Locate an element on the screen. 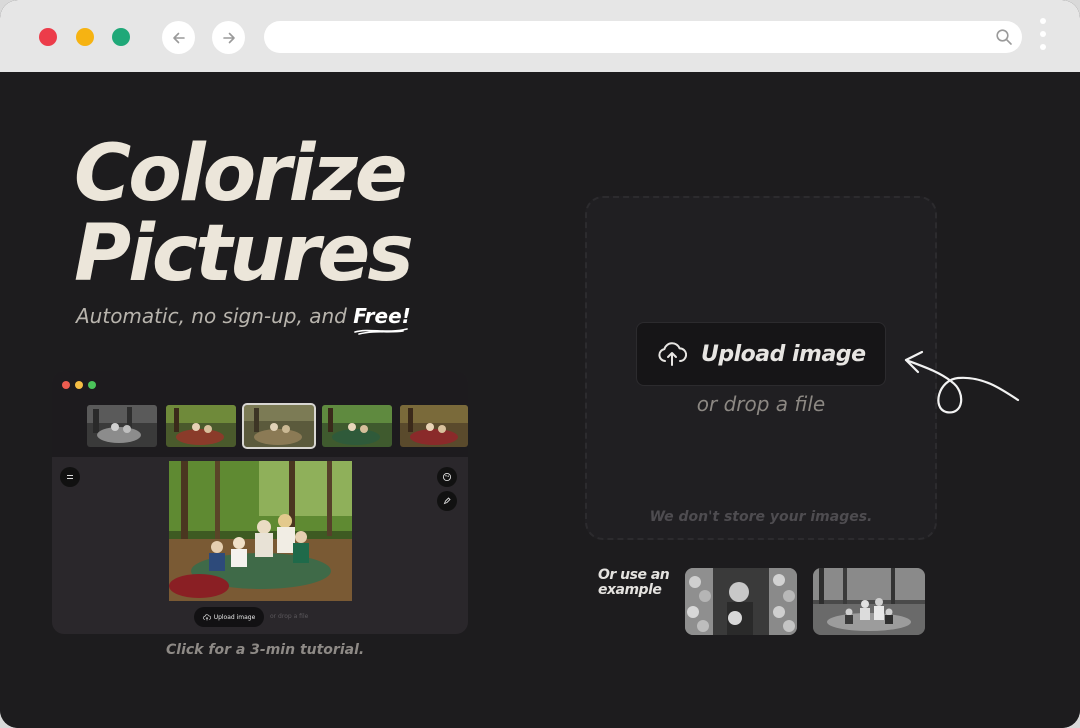 The image size is (1080, 728). preview-menu-button is located at coordinates (70, 477).